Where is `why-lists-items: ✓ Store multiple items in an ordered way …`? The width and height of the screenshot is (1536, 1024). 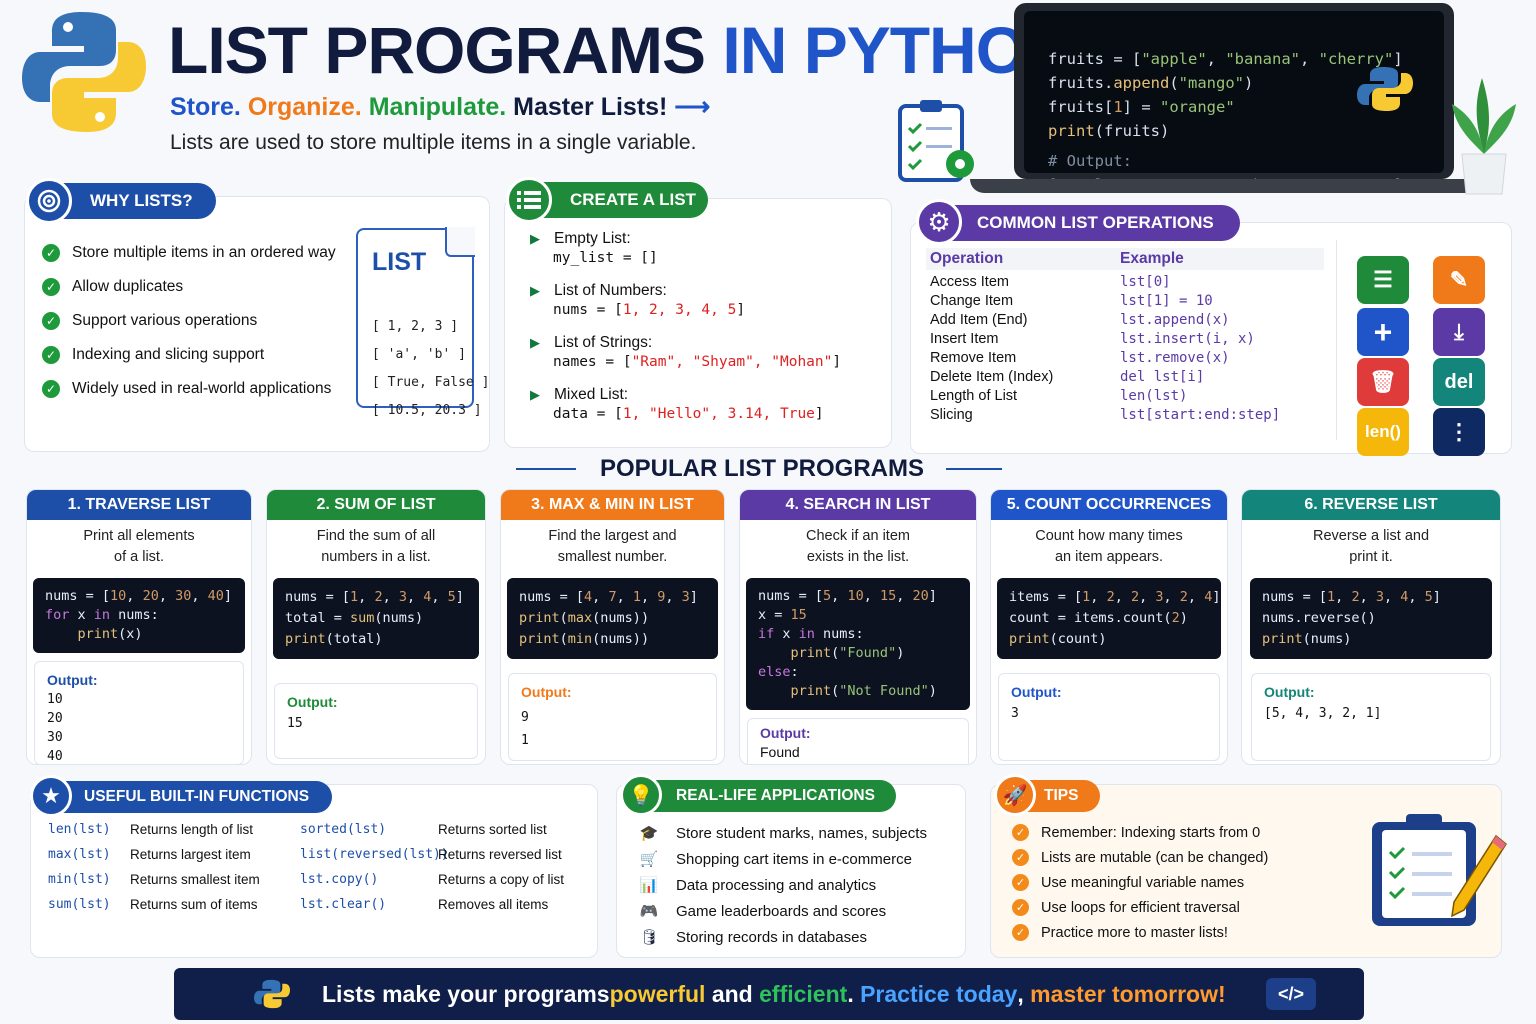 why-lists-items: ✓ Store multiple items in an ordered way … is located at coordinates (189, 321).